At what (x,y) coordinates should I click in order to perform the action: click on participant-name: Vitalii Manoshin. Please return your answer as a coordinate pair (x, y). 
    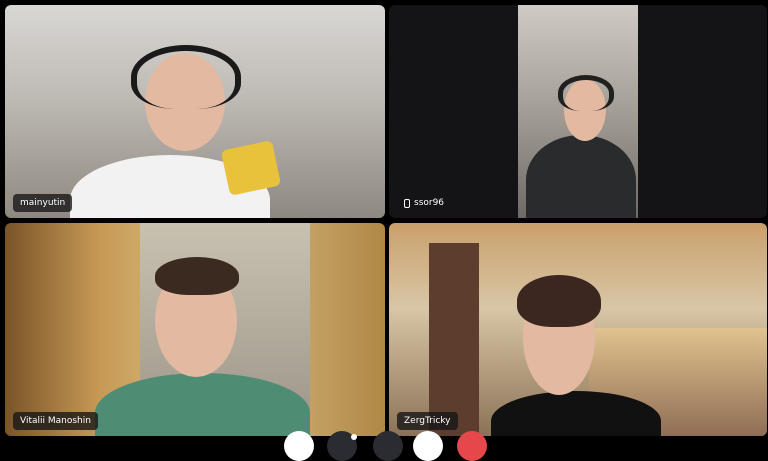
    Looking at the image, I should click on (55, 421).